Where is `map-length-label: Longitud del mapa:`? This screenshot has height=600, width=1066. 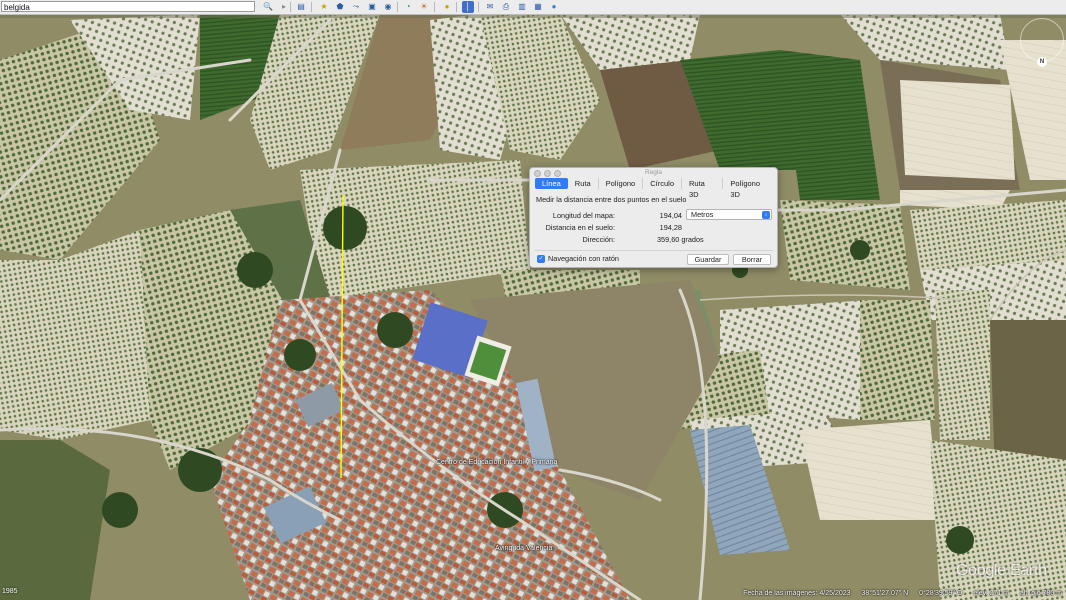 map-length-label: Longitud del mapa: is located at coordinates (583, 215).